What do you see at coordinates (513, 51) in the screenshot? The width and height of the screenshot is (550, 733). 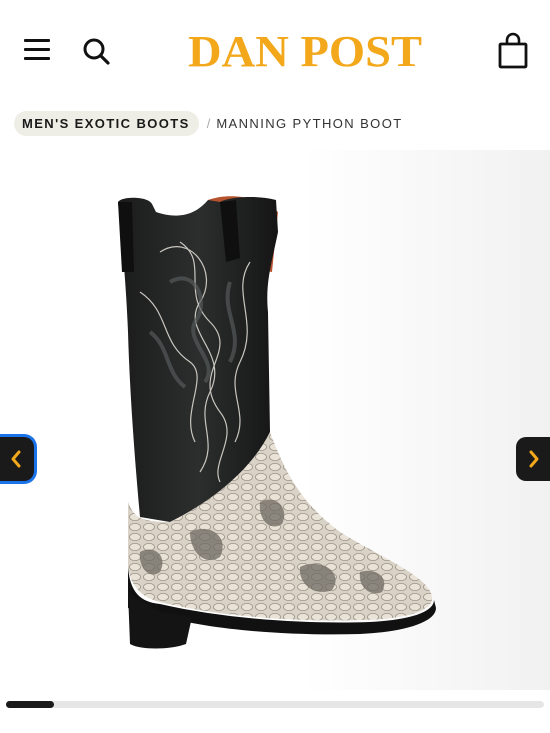 I see `shopping-bag-icon` at bounding box center [513, 51].